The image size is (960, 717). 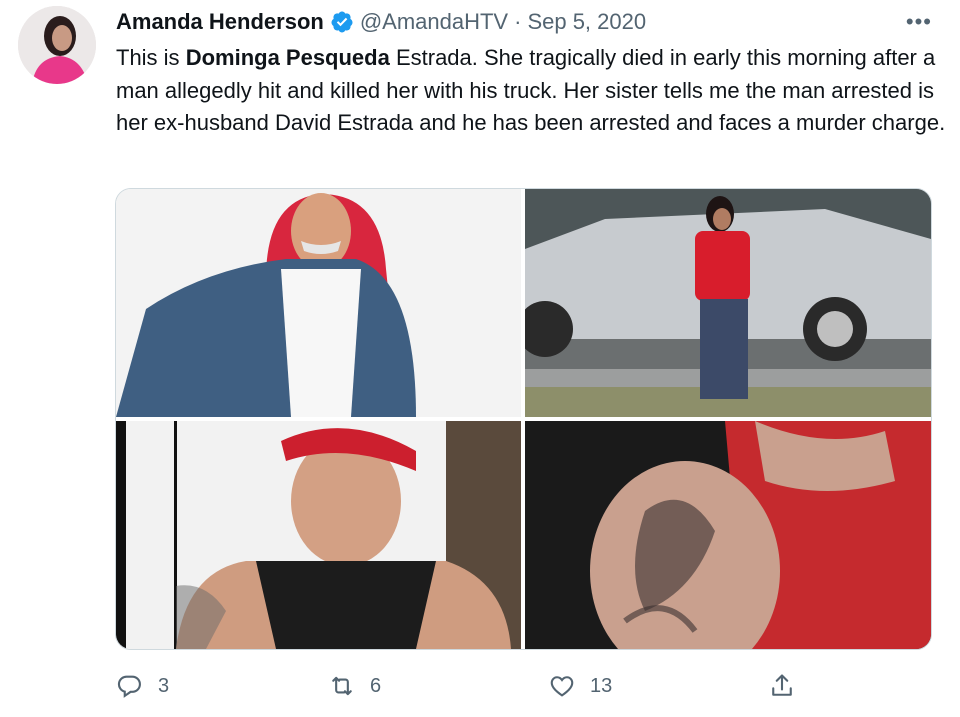 I want to click on photo-2-image, so click(x=728, y=303).